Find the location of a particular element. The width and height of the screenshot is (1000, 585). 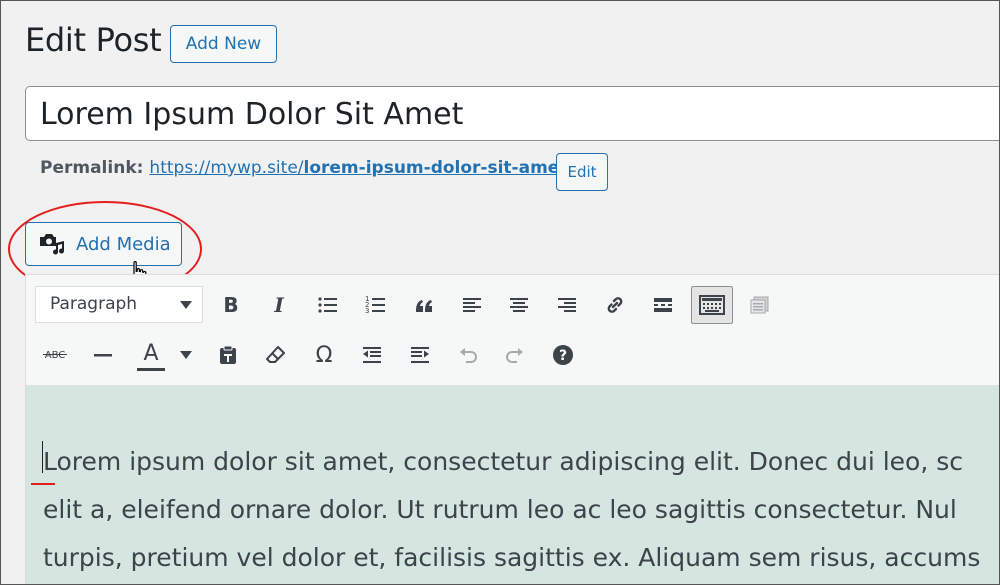

text-caret is located at coordinates (42, 457).